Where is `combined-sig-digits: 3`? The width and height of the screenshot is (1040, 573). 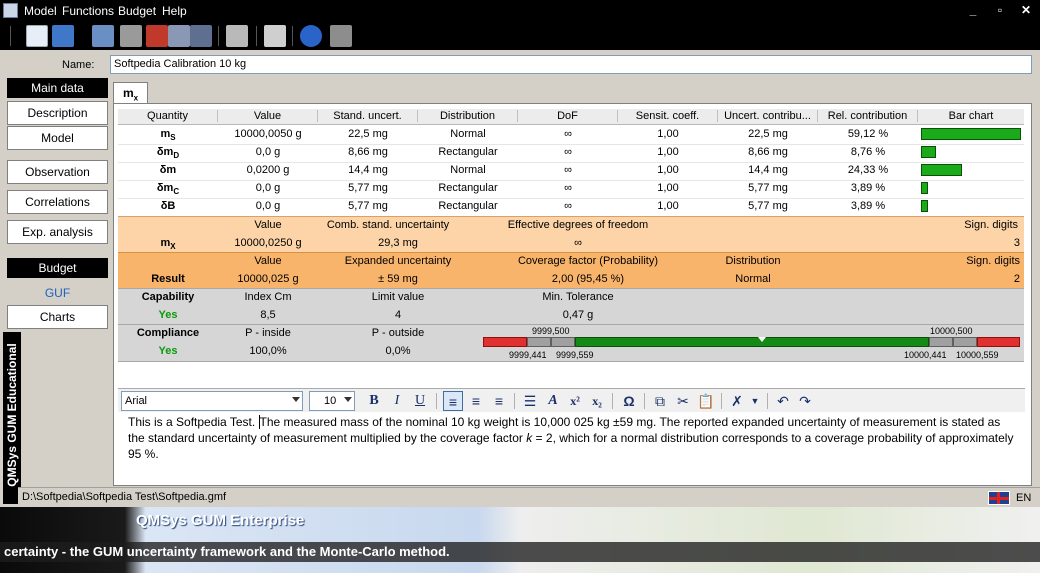
combined-sig-digits: 3 is located at coordinates (979, 243).